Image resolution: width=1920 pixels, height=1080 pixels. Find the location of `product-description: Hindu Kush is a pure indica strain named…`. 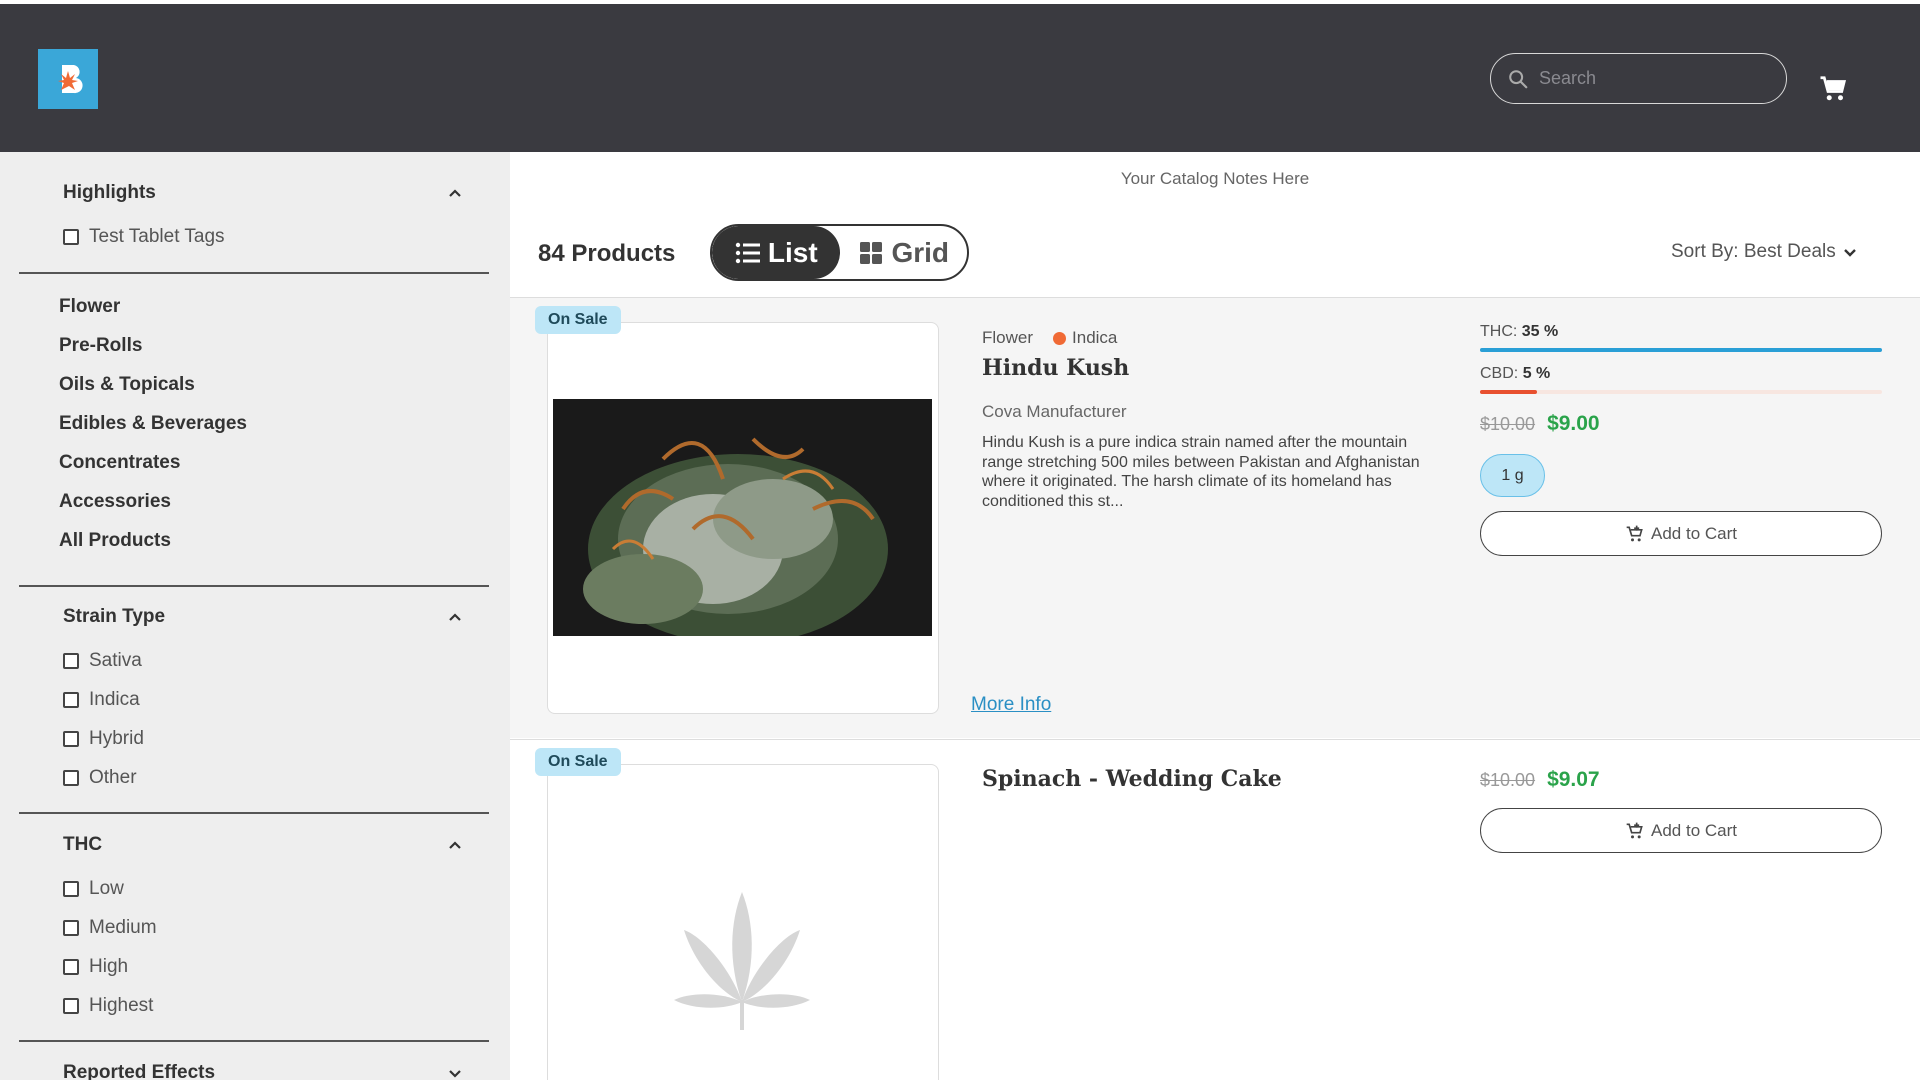

product-description: Hindu Kush is a pure indica strain named… is located at coordinates (1201, 472).